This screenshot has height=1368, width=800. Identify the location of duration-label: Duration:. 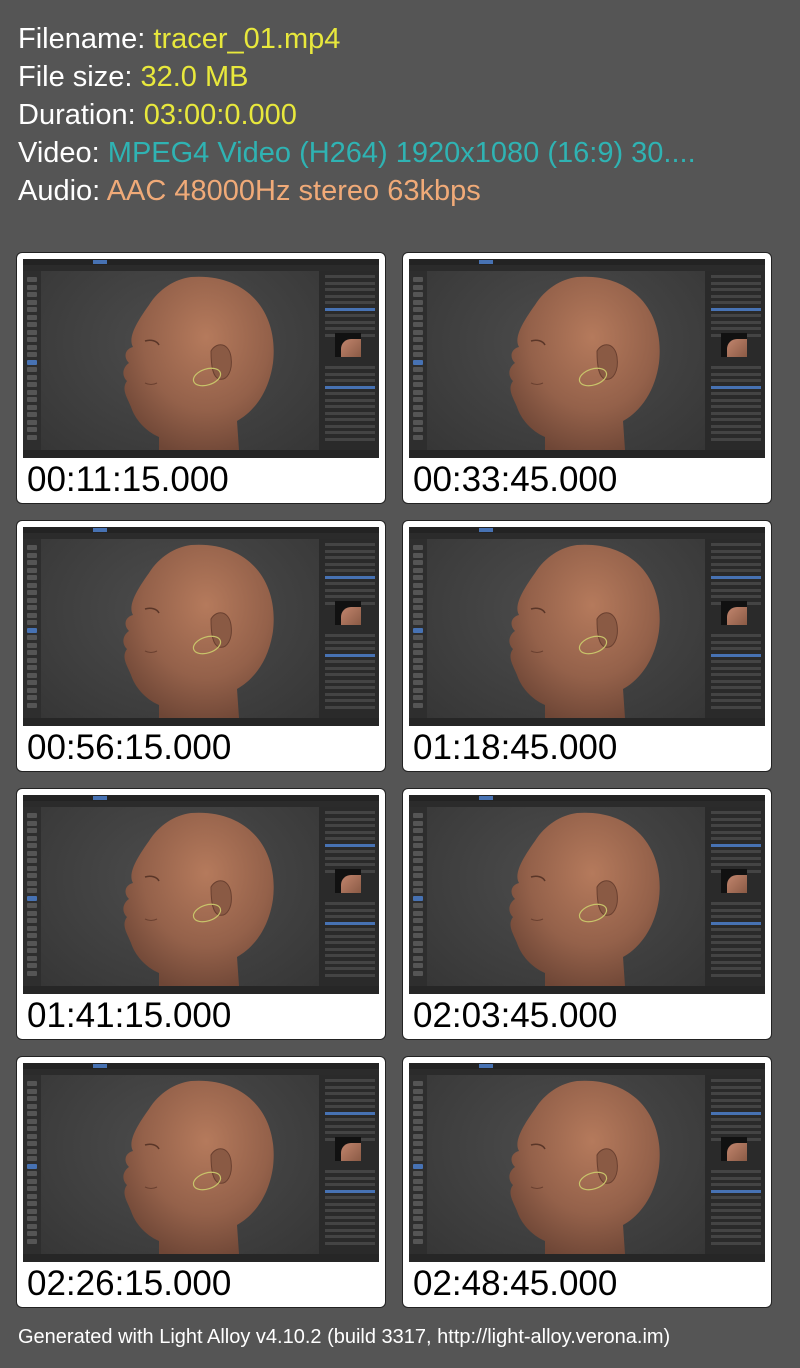
(77, 115).